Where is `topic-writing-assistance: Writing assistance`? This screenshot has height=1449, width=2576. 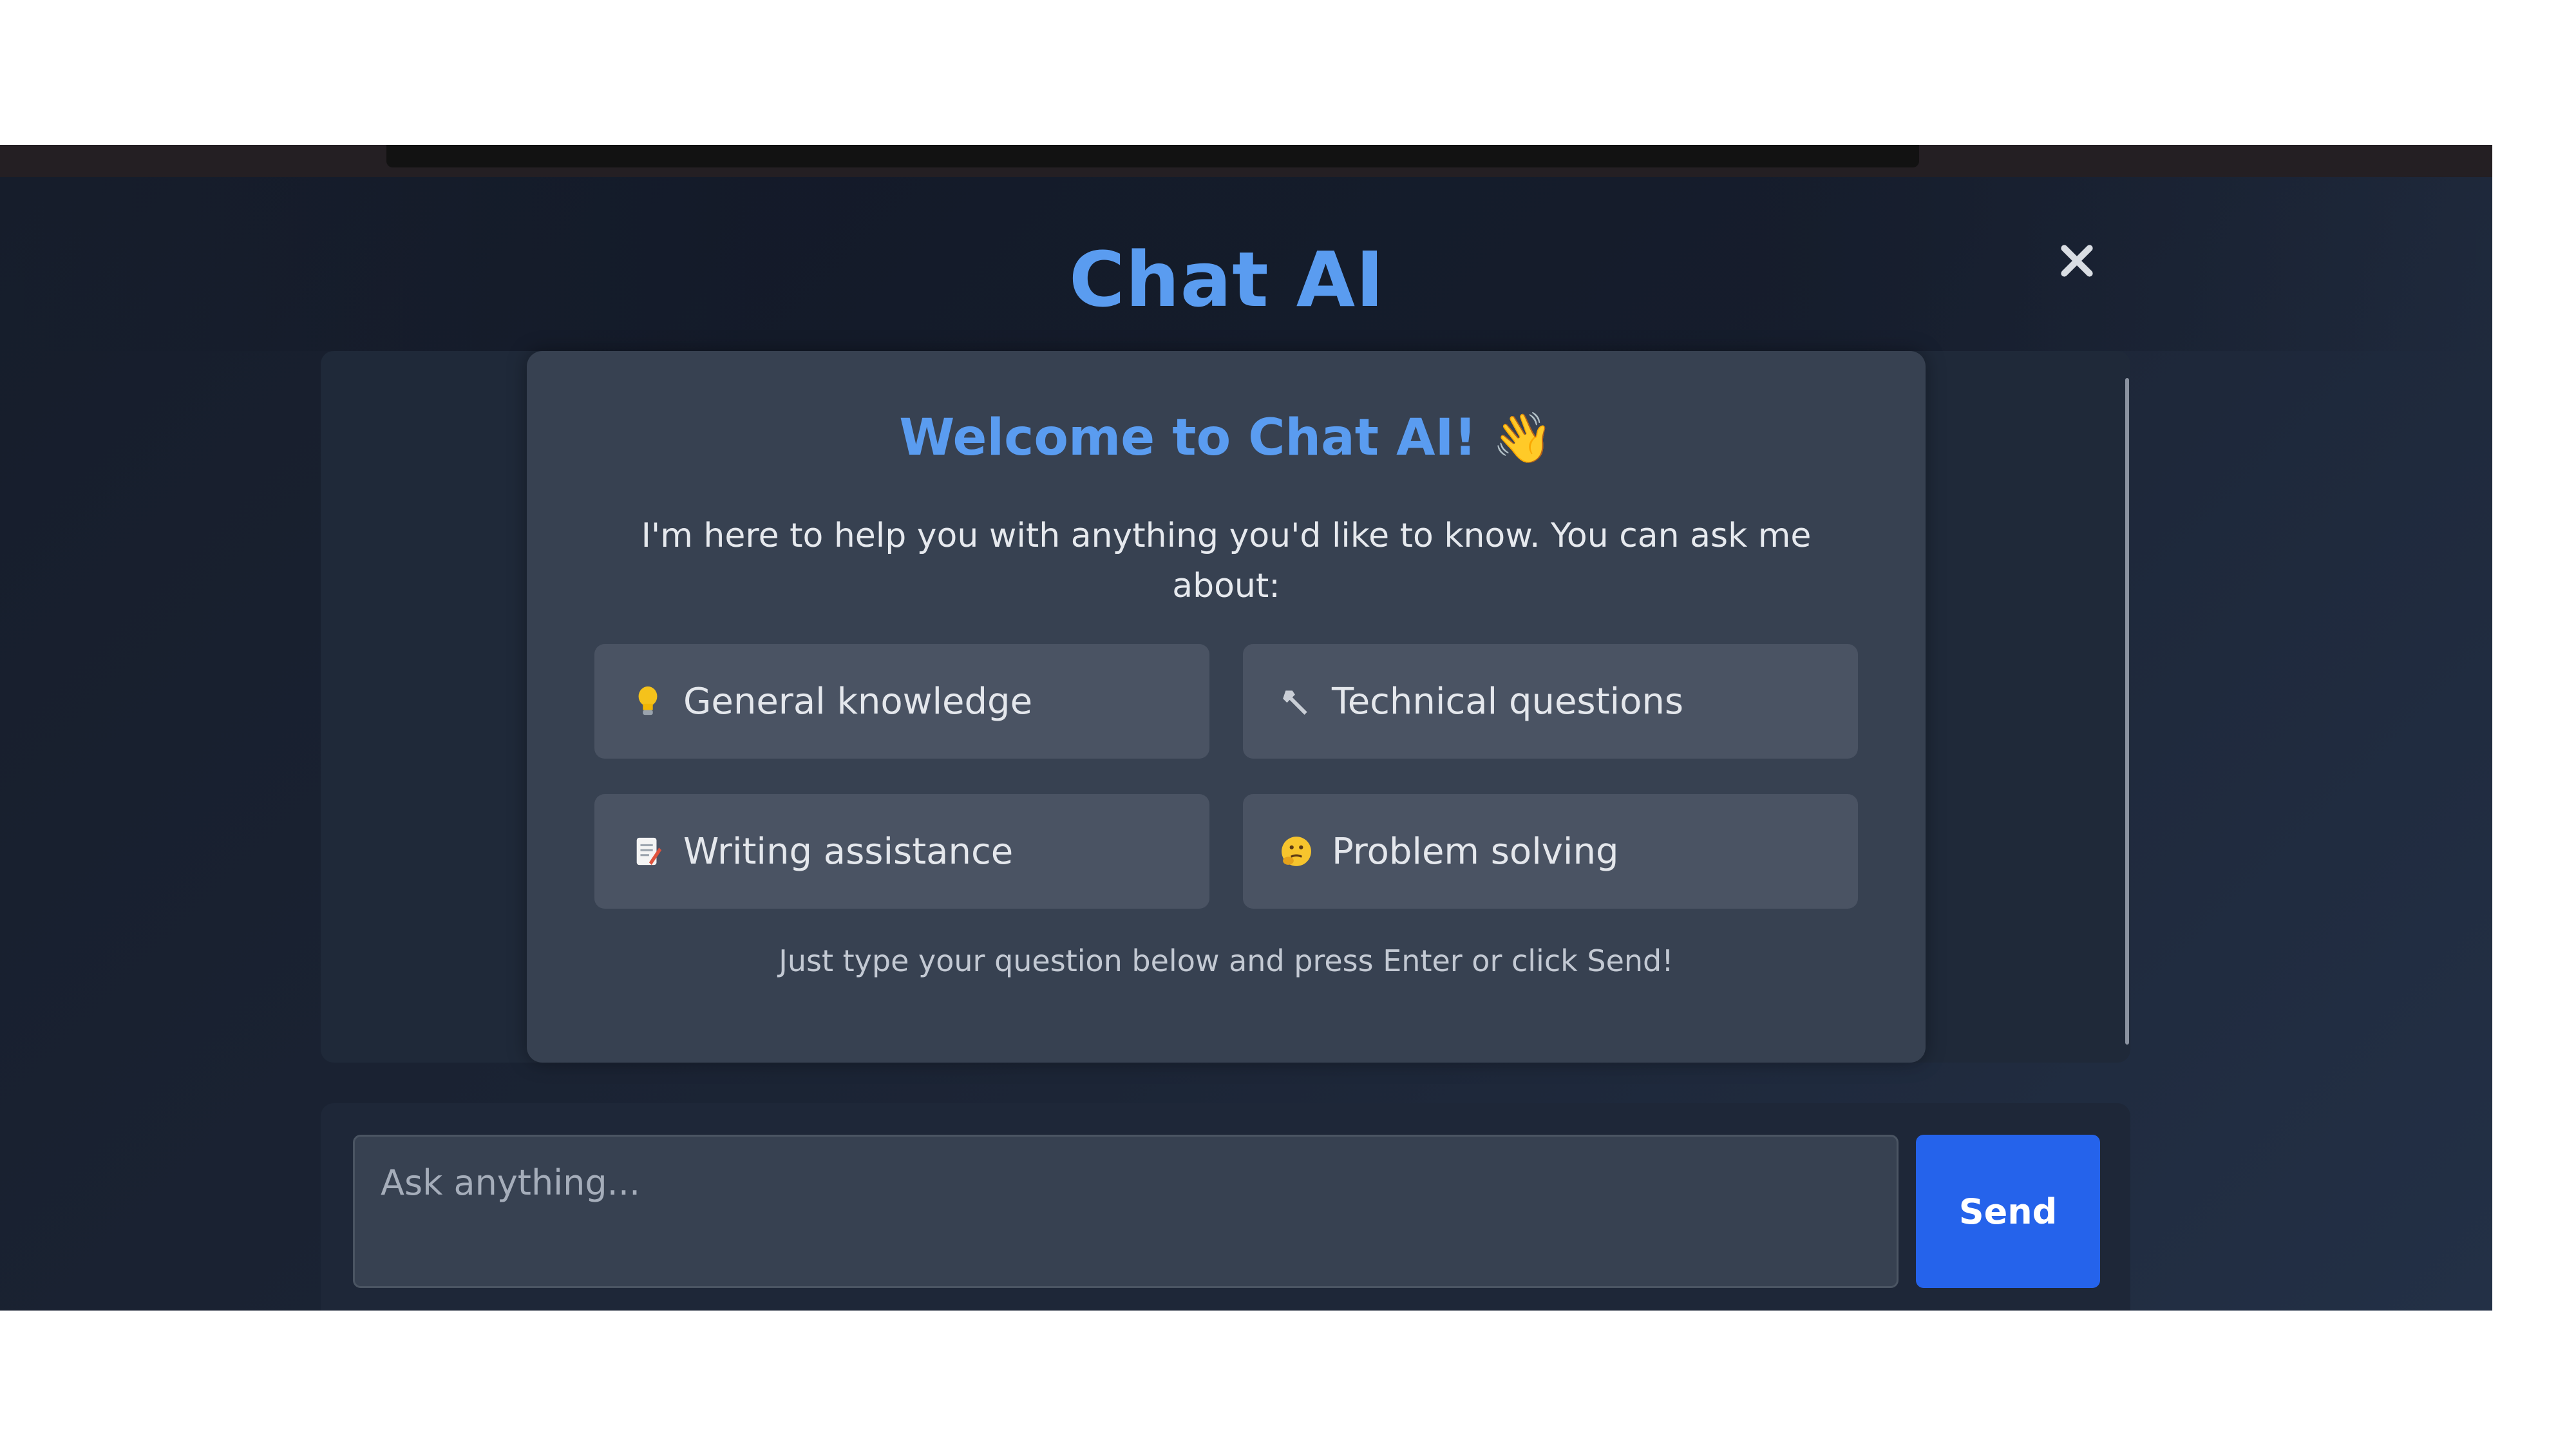 topic-writing-assistance: Writing assistance is located at coordinates (902, 851).